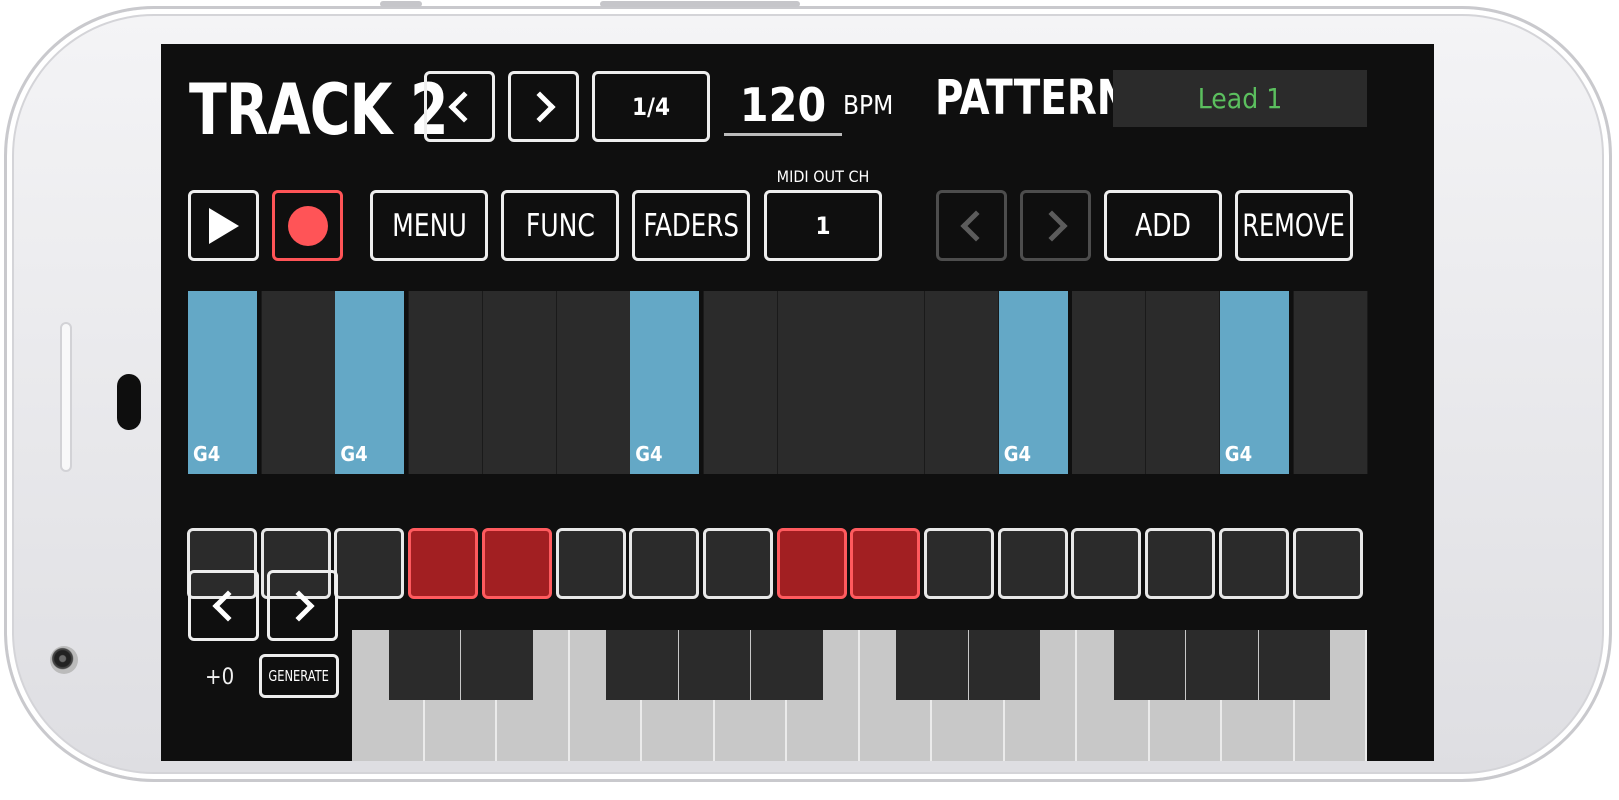 Image resolution: width=1619 pixels, height=800 pixels. What do you see at coordinates (129, 402) in the screenshot?
I see `proximity-sensor` at bounding box center [129, 402].